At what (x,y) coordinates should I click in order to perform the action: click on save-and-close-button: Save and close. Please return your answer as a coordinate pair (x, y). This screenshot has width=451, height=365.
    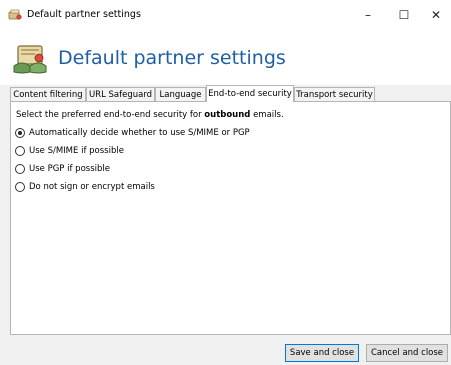
    Looking at the image, I should click on (322, 353).